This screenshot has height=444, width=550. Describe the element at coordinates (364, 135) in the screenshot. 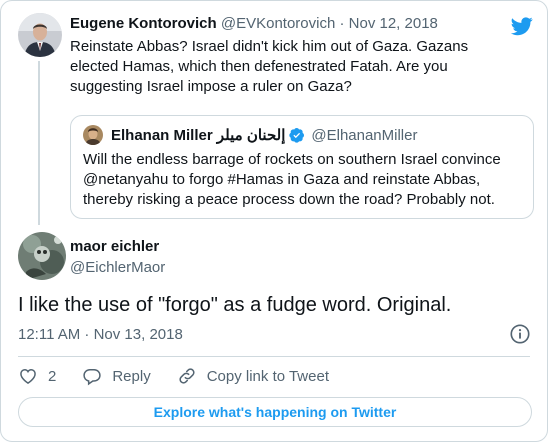

I see `quoted-author-handle: @ElhananMiller` at that location.